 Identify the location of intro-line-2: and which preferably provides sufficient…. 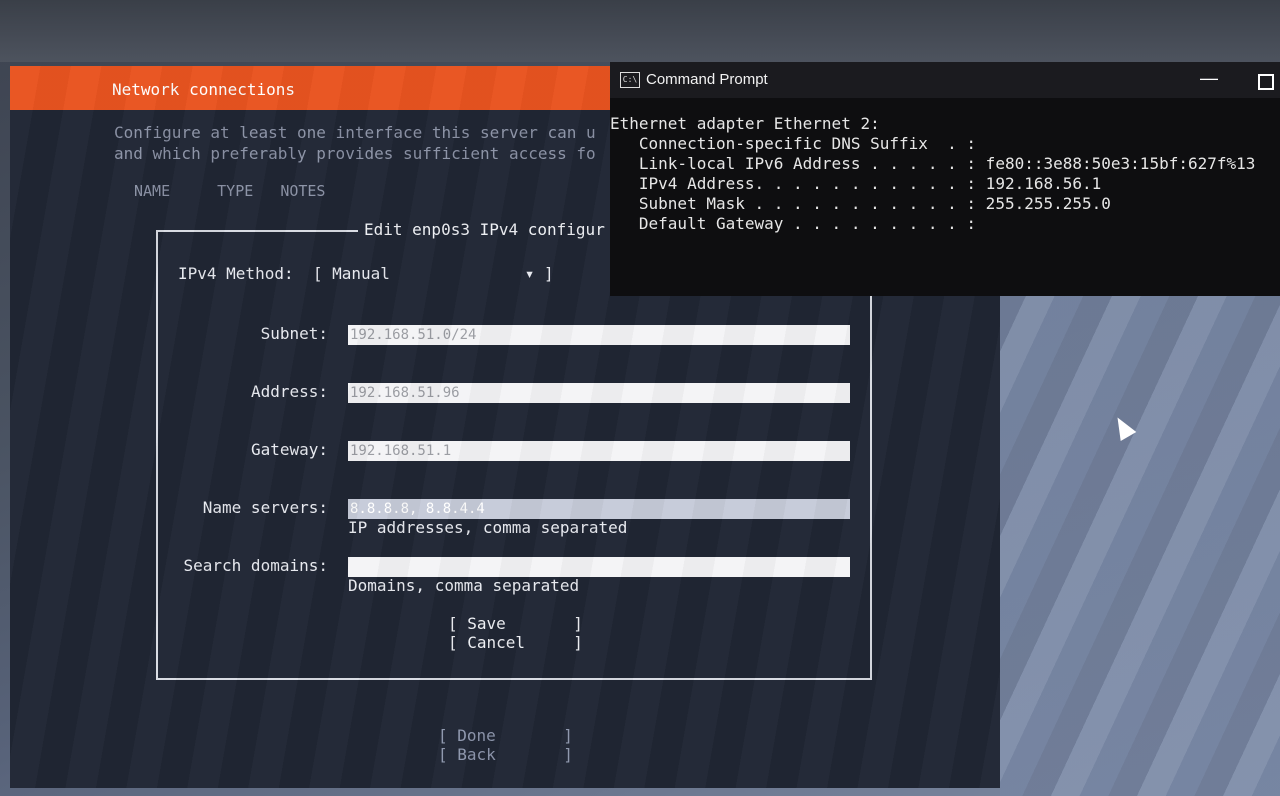
(355, 153).